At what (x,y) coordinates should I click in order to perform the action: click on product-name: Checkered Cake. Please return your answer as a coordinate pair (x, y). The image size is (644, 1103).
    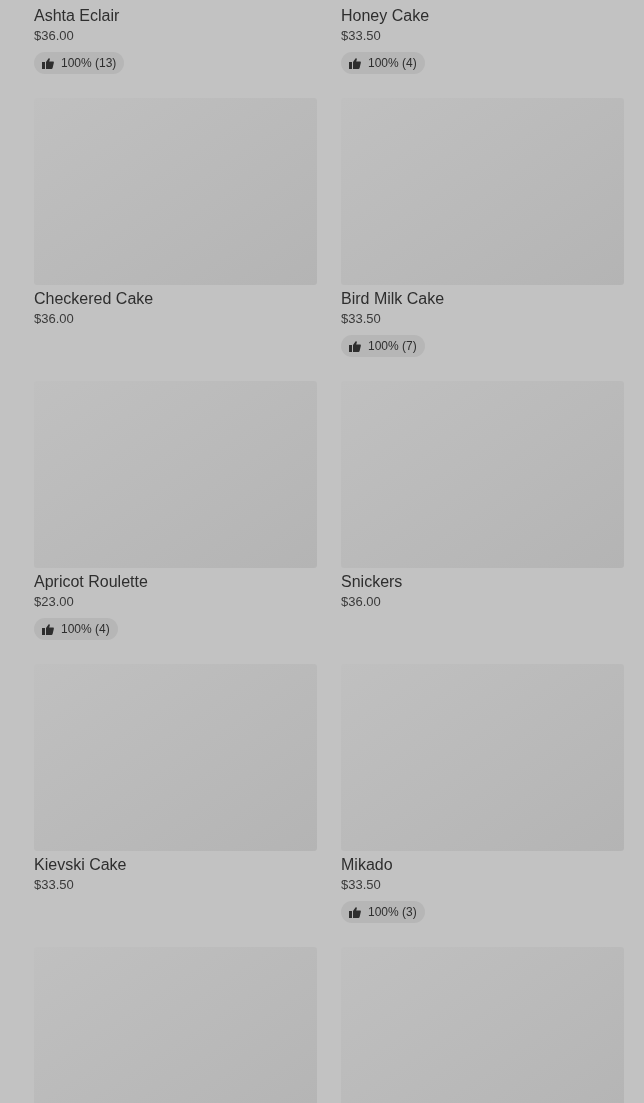
    Looking at the image, I should click on (175, 299).